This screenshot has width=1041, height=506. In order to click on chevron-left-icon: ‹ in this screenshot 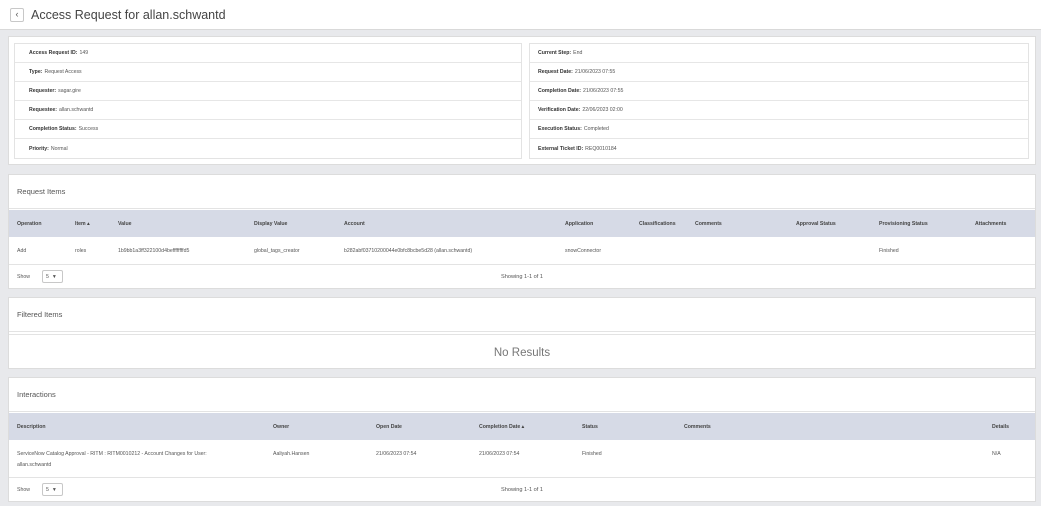, I will do `click(17, 14)`.